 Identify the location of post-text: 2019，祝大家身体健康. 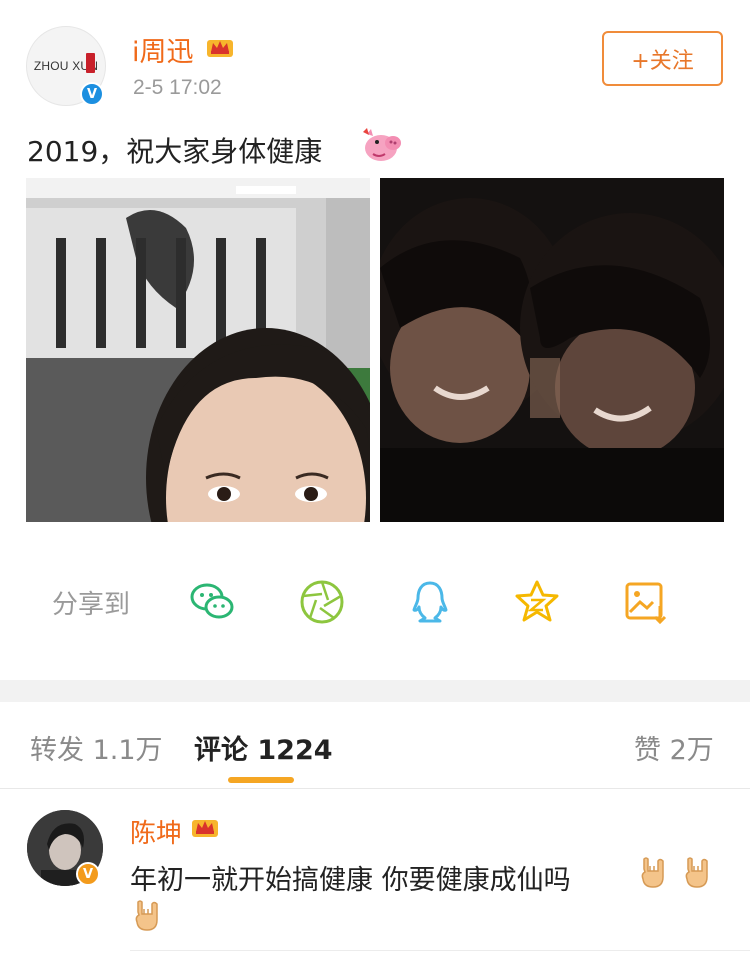
(175, 151).